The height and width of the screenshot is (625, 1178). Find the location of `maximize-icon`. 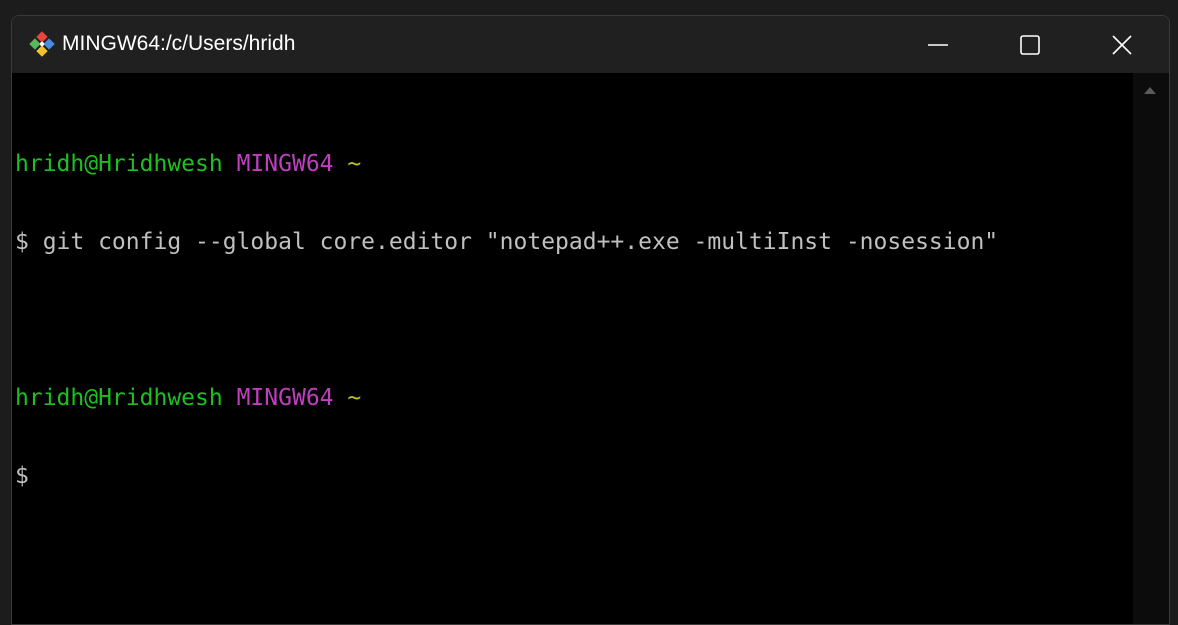

maximize-icon is located at coordinates (1030, 44).